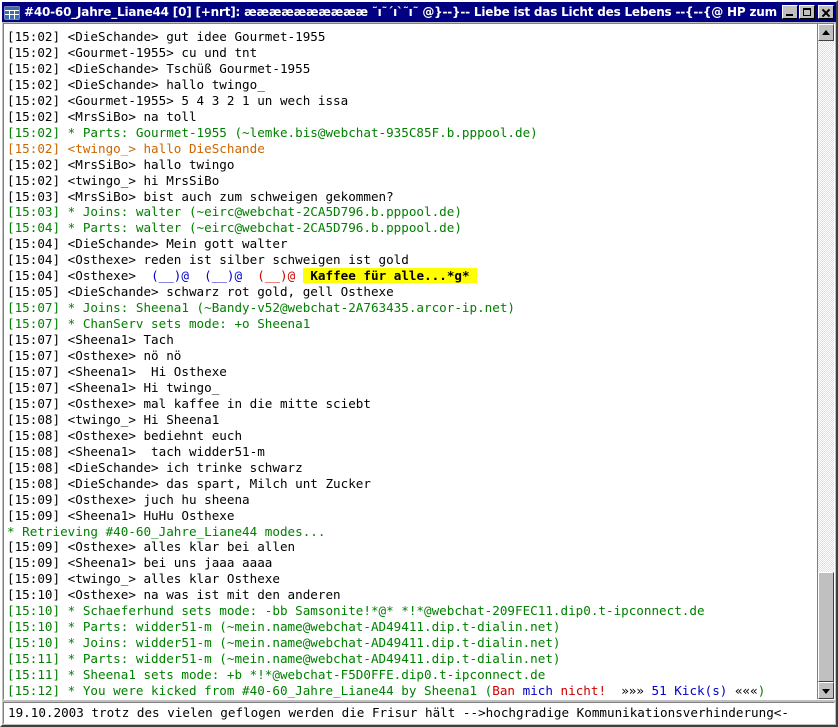 The image size is (838, 727). What do you see at coordinates (412, 563) in the screenshot?
I see `chat-line: [15:09] <Sheena1> bei uns jaaa aaaa` at bounding box center [412, 563].